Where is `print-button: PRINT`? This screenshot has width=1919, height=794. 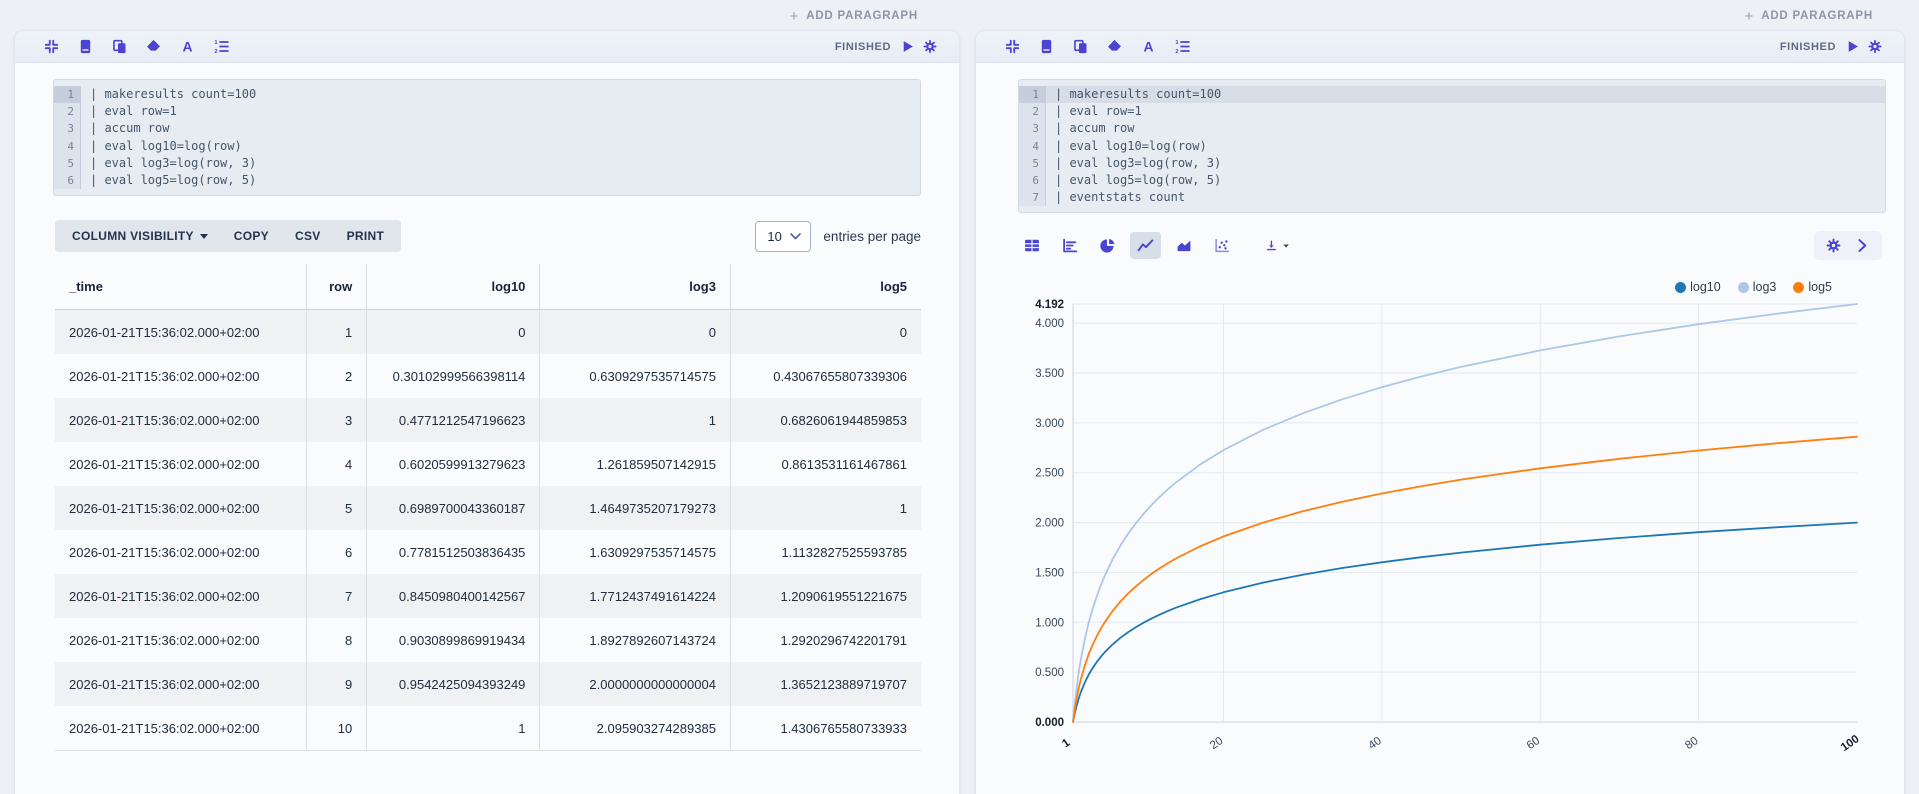
print-button: PRINT is located at coordinates (366, 236).